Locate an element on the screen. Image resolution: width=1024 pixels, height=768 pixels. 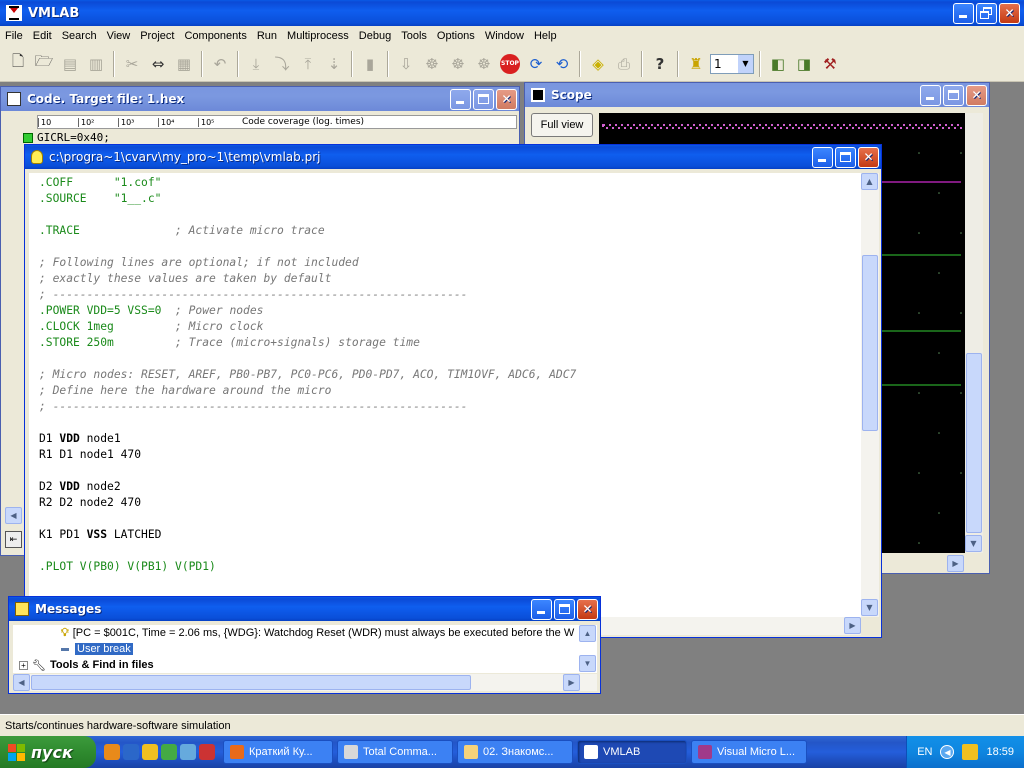
task-button-vmlab: VMLAB is located at coordinates (632, 752).